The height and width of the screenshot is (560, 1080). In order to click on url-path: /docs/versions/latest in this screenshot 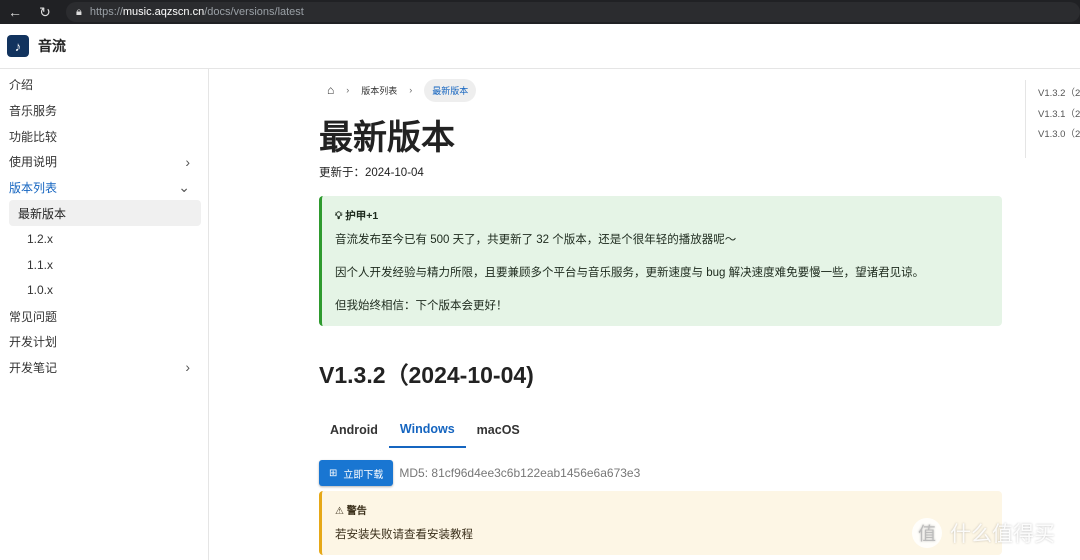, I will do `click(254, 12)`.